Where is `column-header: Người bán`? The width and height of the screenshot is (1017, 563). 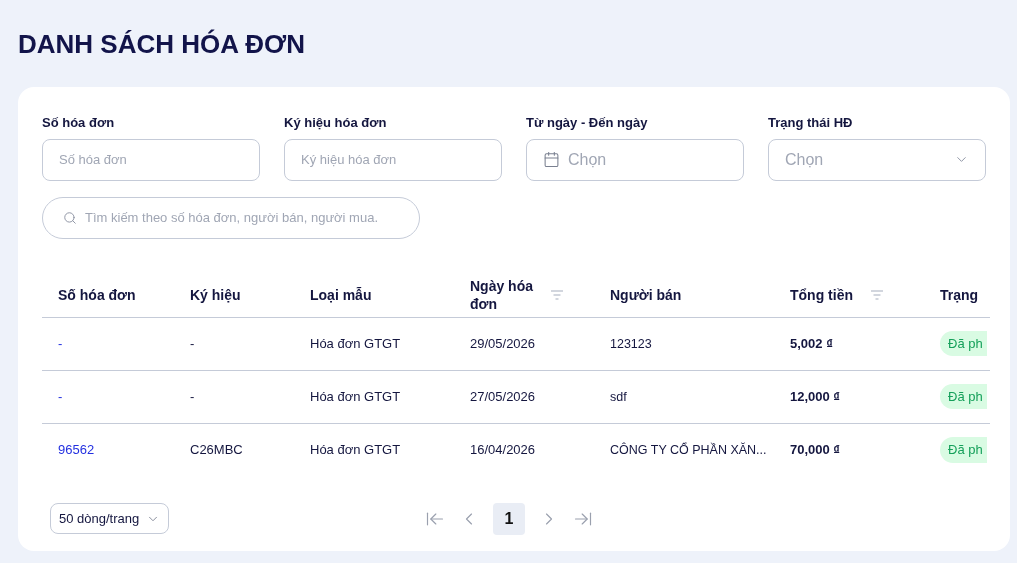
column-header: Người bán is located at coordinates (646, 294).